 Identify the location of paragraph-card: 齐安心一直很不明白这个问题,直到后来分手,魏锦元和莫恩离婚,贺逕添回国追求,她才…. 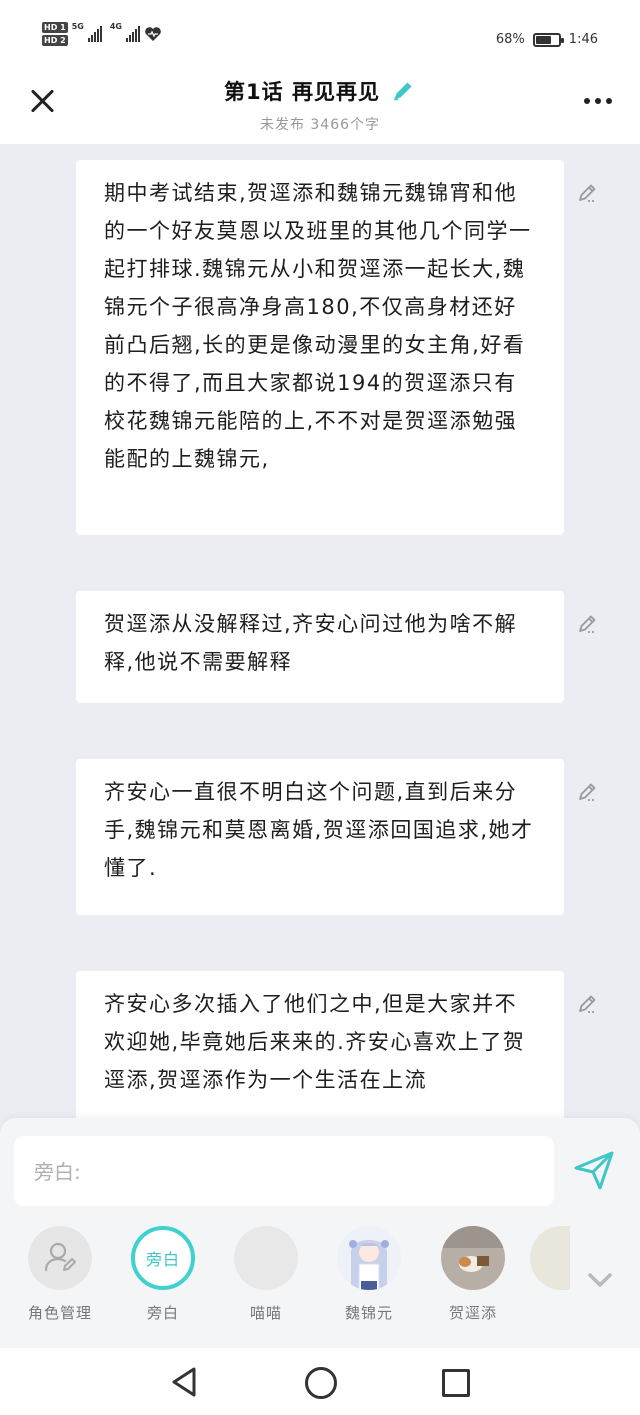
(336, 837).